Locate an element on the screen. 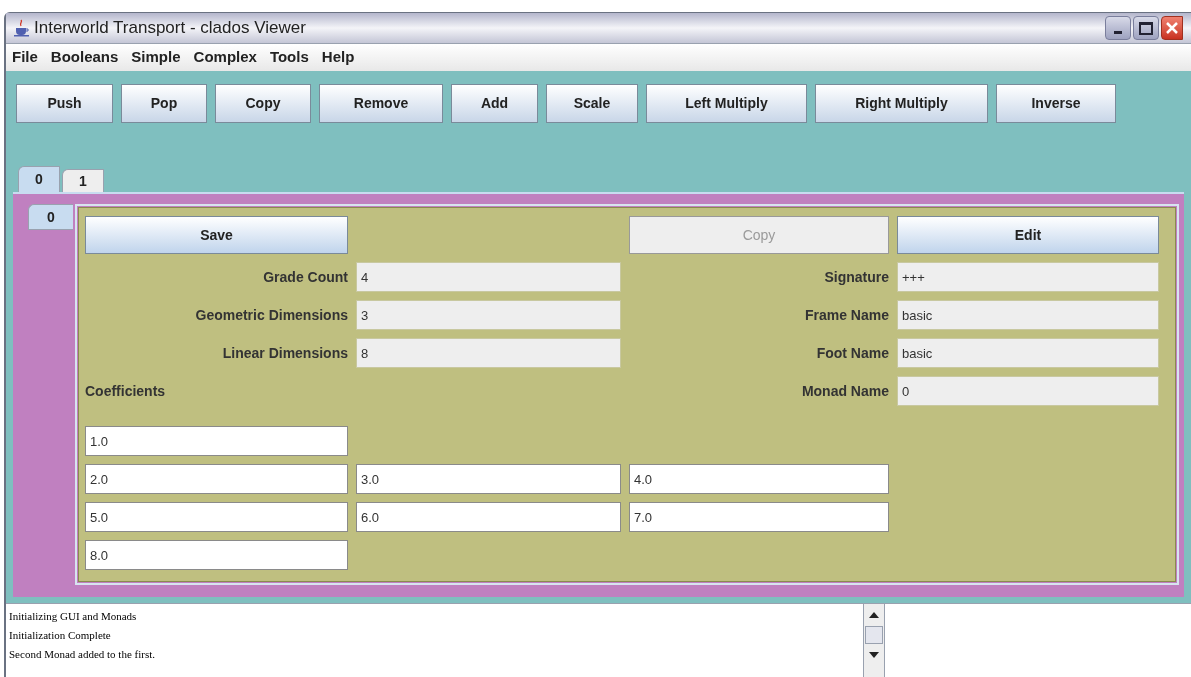 The width and height of the screenshot is (1191, 677). input-field: 0 is located at coordinates (1028, 391).